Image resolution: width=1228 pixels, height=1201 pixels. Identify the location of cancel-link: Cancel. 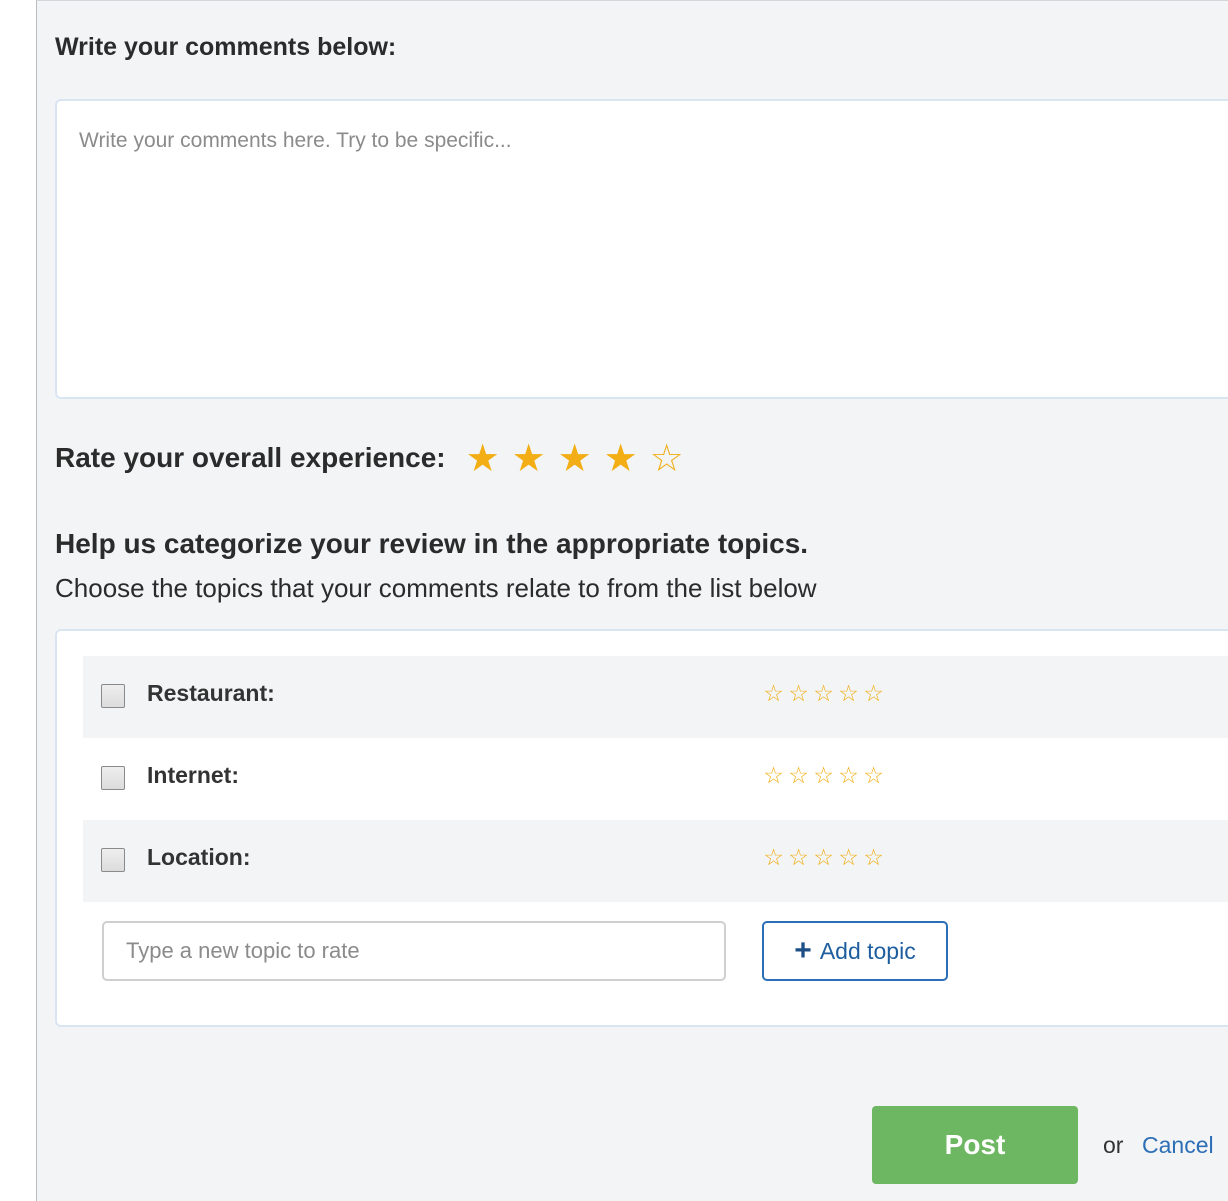
(1178, 1145).